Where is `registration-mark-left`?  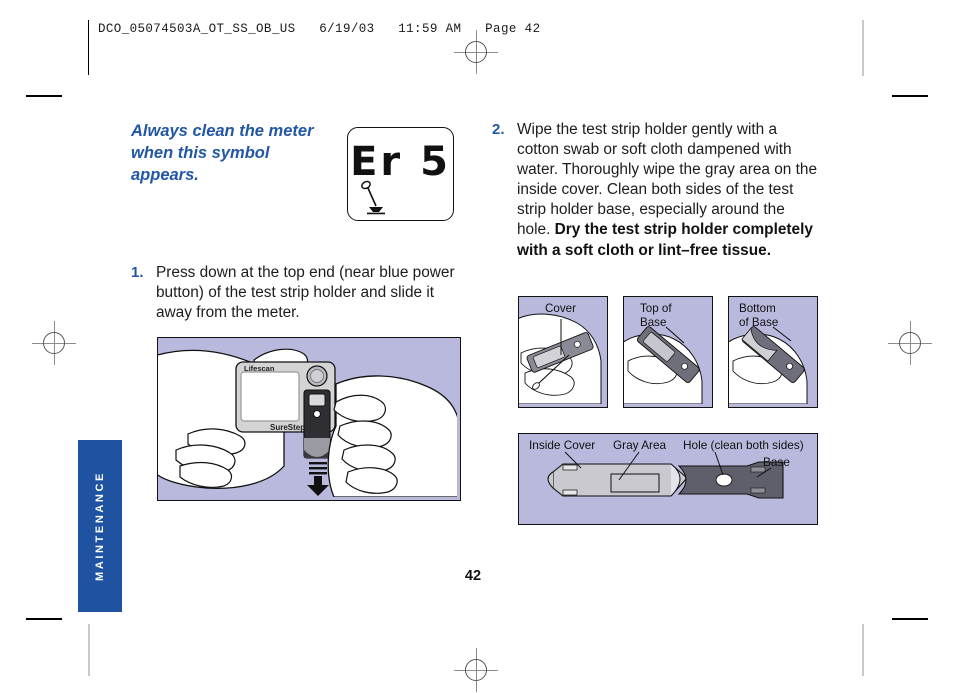 registration-mark-left is located at coordinates (54, 343).